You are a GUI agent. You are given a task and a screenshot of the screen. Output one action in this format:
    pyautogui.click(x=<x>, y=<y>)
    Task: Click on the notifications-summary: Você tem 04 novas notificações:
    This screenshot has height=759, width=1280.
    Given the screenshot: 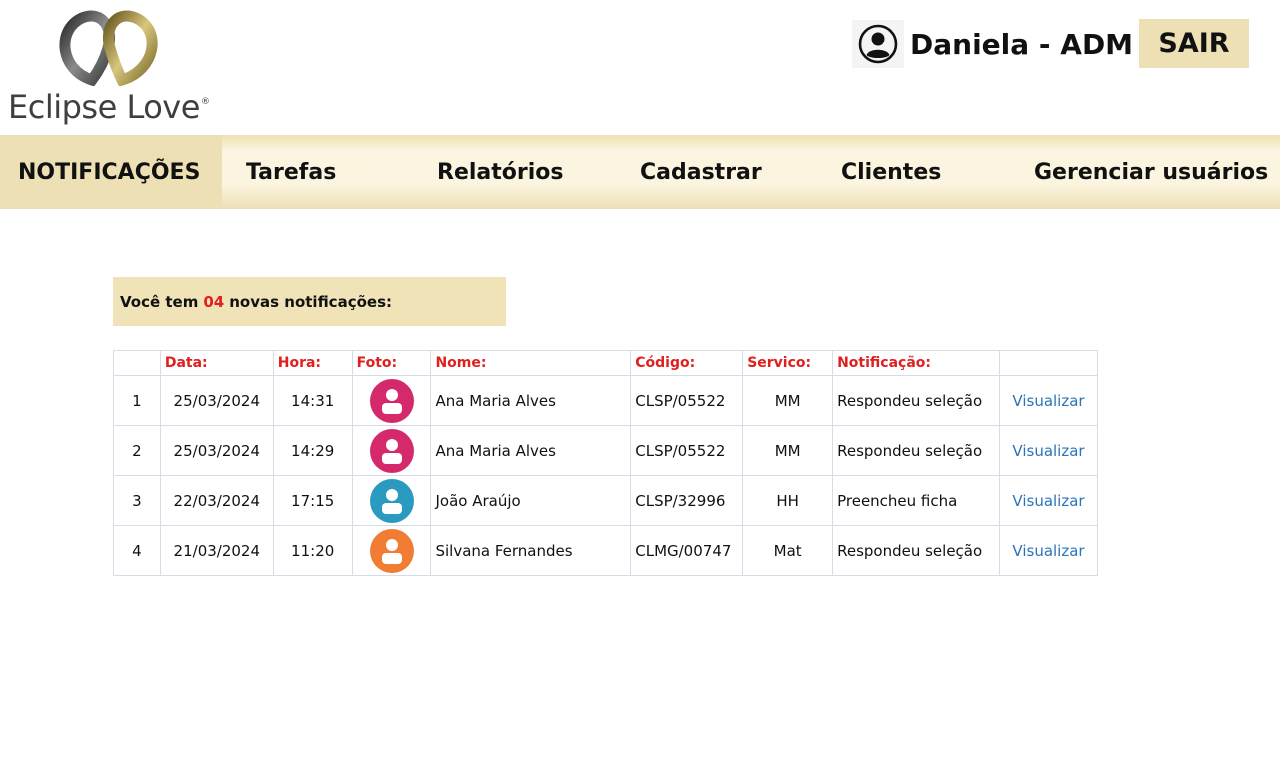 What is the action you would take?
    pyautogui.click(x=309, y=301)
    